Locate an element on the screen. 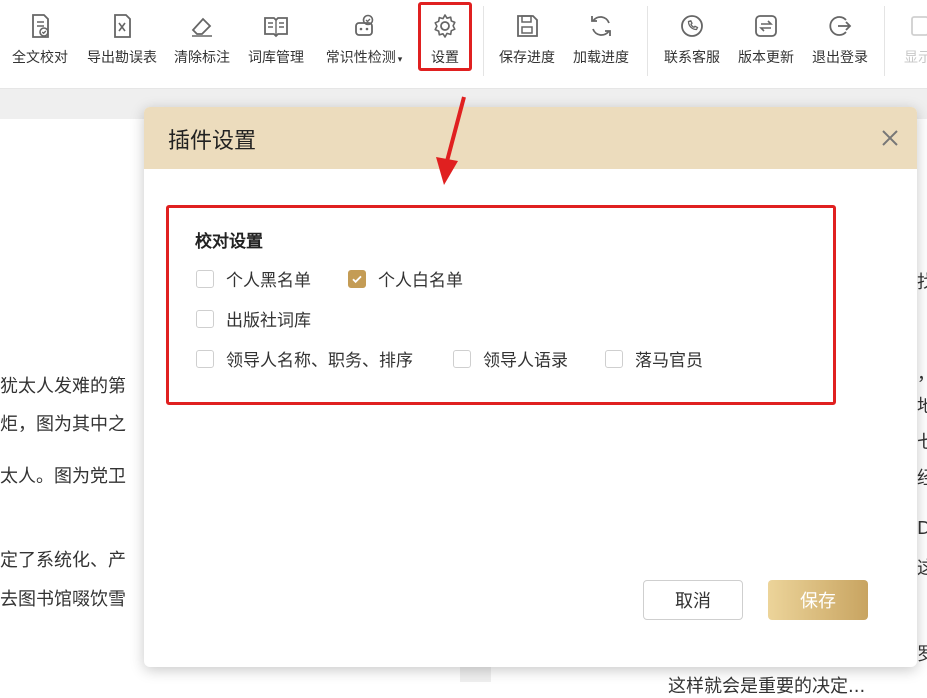  option-leader-names-positions: 领导人名称、职务、排序 is located at coordinates (304, 358).